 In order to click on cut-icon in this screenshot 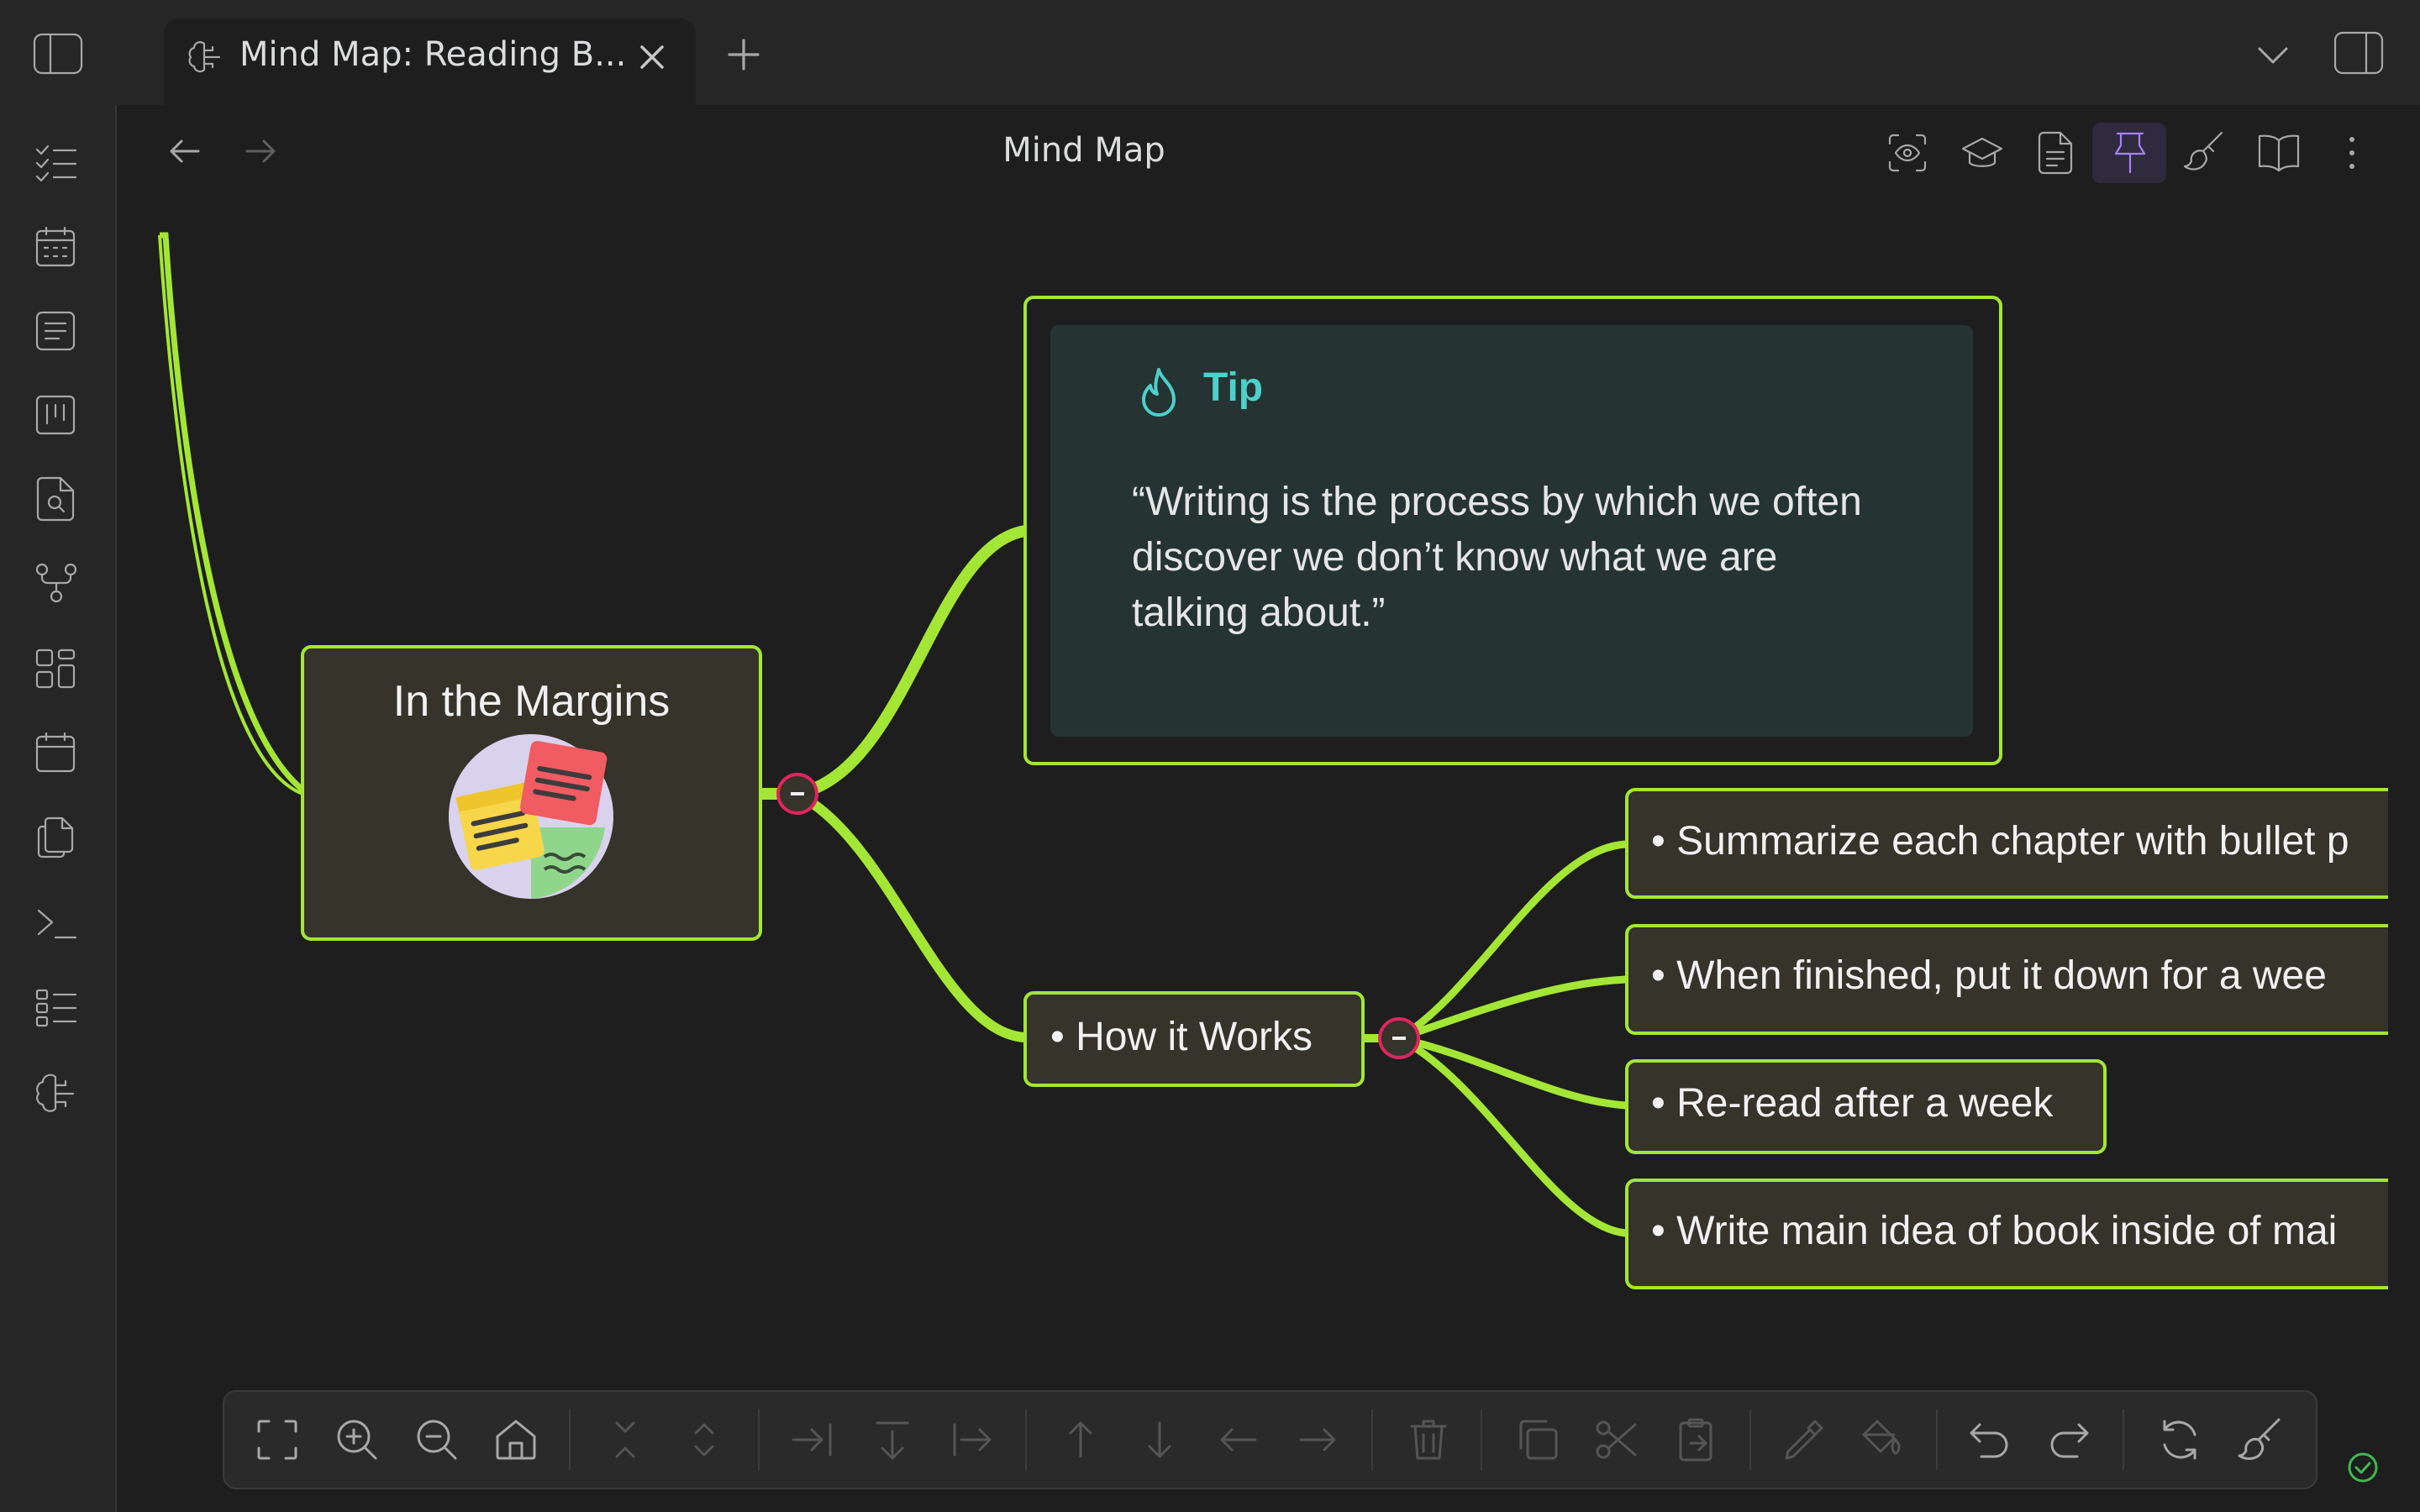, I will do `click(1617, 1440)`.